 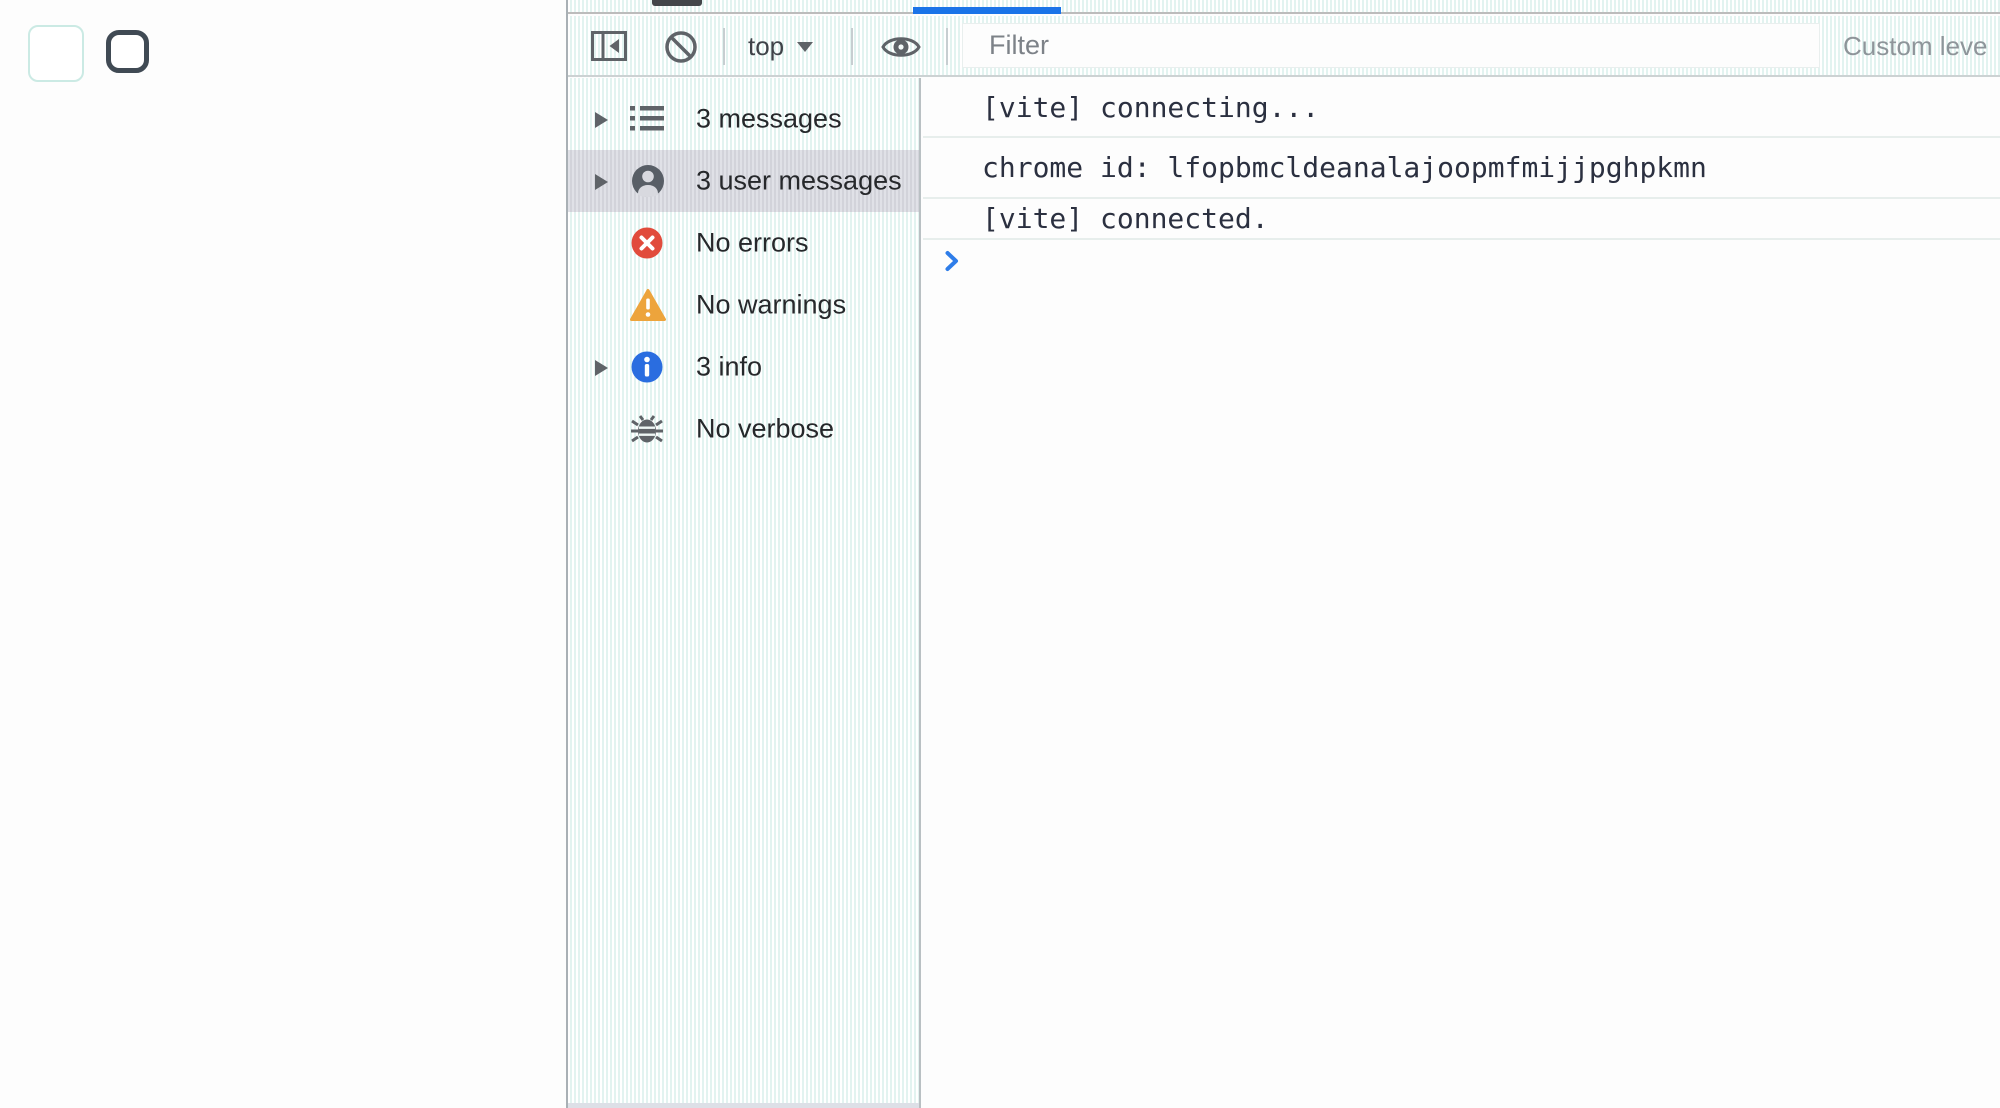 What do you see at coordinates (901, 51) in the screenshot?
I see `eye-icon` at bounding box center [901, 51].